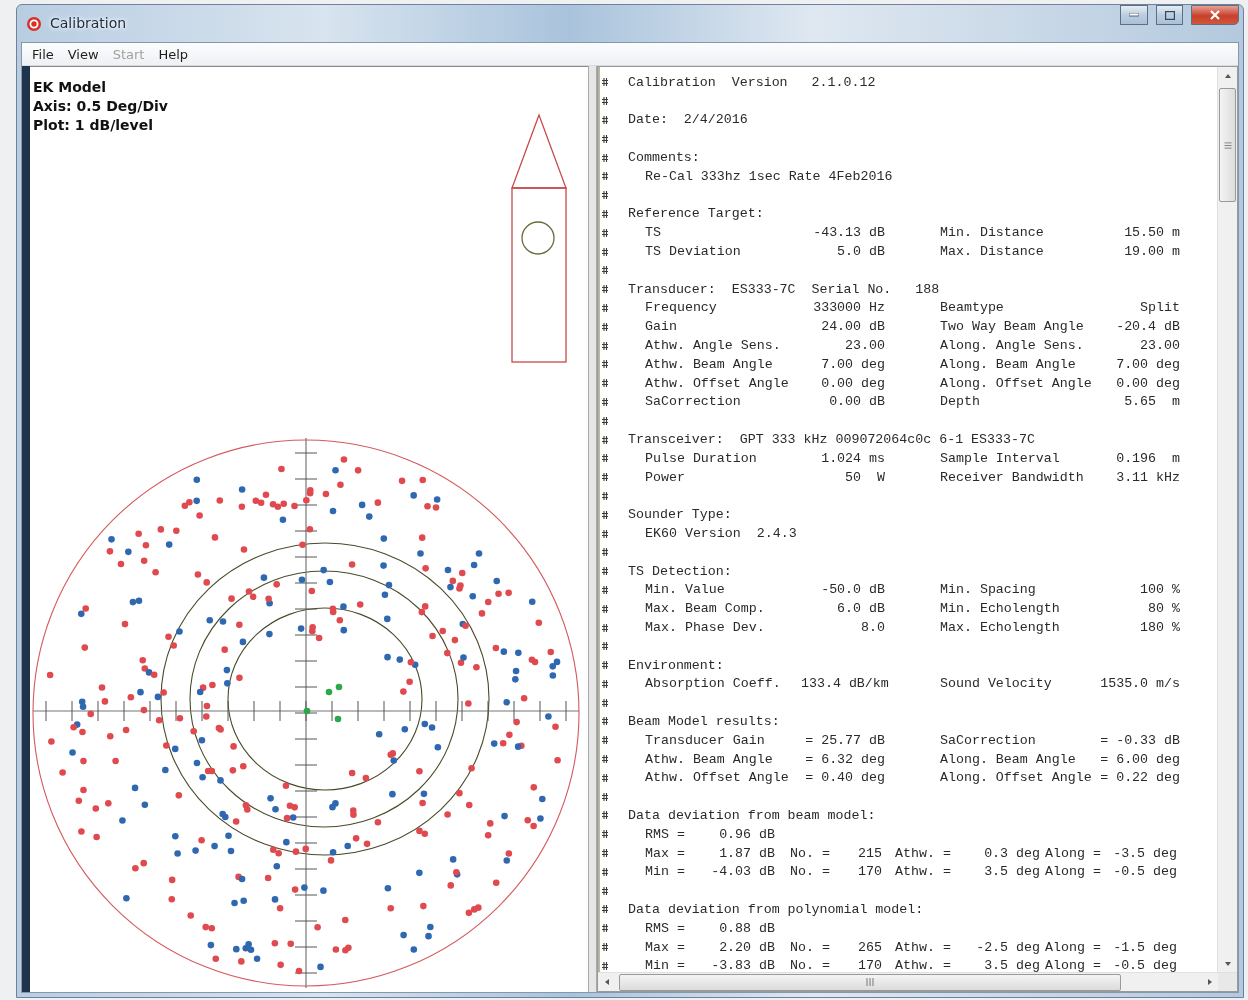 The height and width of the screenshot is (1000, 1248). What do you see at coordinates (100, 106) in the screenshot?
I see `plot-info-text: Axis: 0.5 Deg/Div` at bounding box center [100, 106].